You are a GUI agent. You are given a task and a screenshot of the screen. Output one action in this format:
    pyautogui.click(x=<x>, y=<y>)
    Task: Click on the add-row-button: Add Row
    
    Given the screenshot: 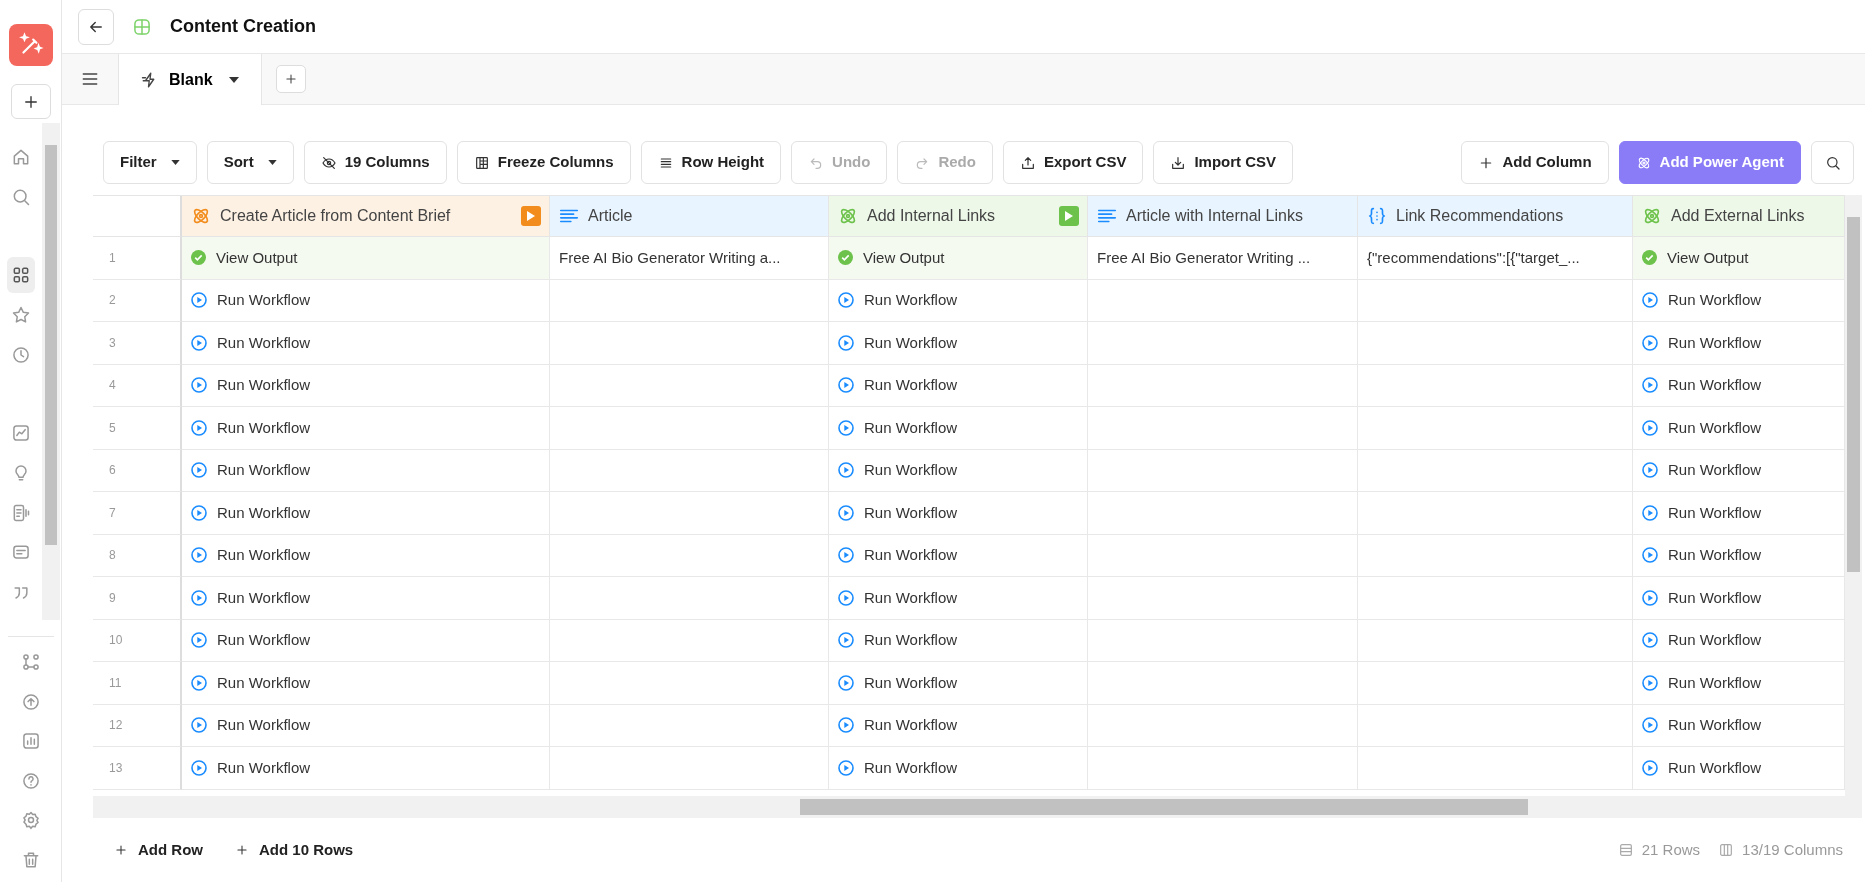 What is the action you would take?
    pyautogui.click(x=158, y=850)
    